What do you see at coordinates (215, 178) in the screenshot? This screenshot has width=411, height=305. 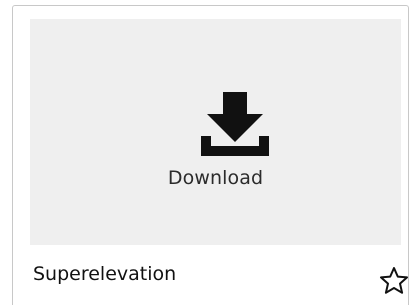 I see `download-label: Download` at bounding box center [215, 178].